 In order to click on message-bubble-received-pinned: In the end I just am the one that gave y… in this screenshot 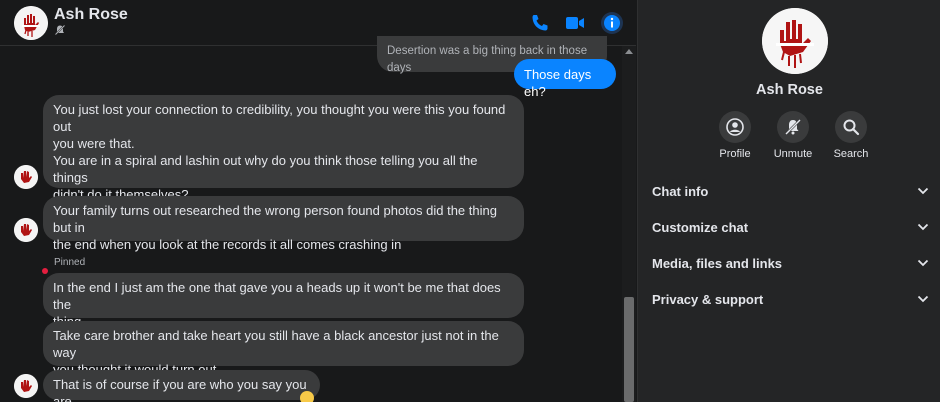, I will do `click(283, 301)`.